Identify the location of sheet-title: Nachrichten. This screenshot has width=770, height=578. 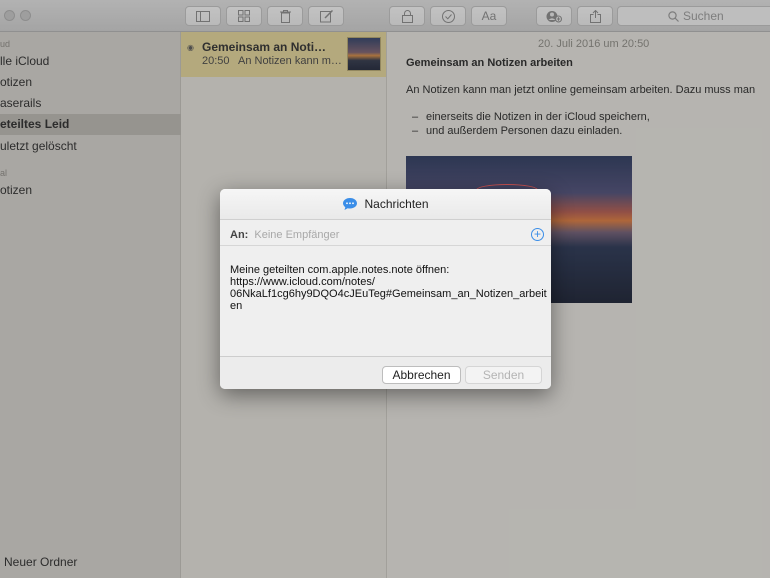
(396, 204).